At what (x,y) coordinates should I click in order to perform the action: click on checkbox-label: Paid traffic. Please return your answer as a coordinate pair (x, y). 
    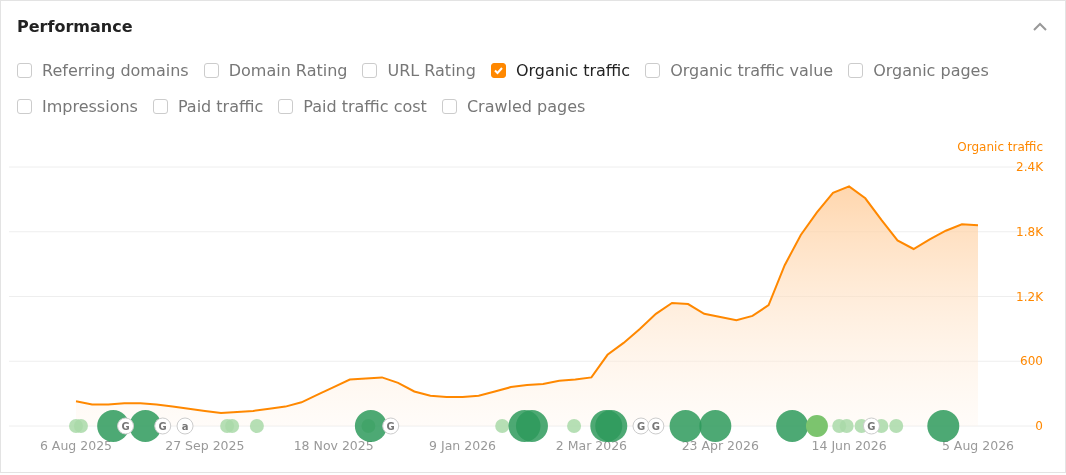
    Looking at the image, I should click on (220, 106).